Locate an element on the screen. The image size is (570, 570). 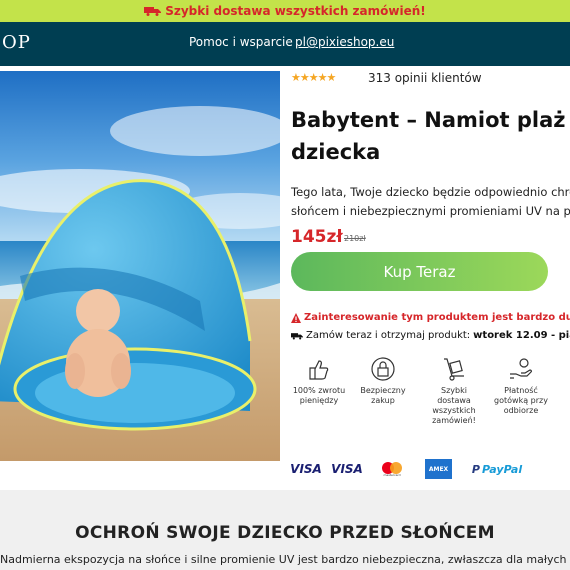
feature-label: zamówień! is located at coordinates (454, 420).